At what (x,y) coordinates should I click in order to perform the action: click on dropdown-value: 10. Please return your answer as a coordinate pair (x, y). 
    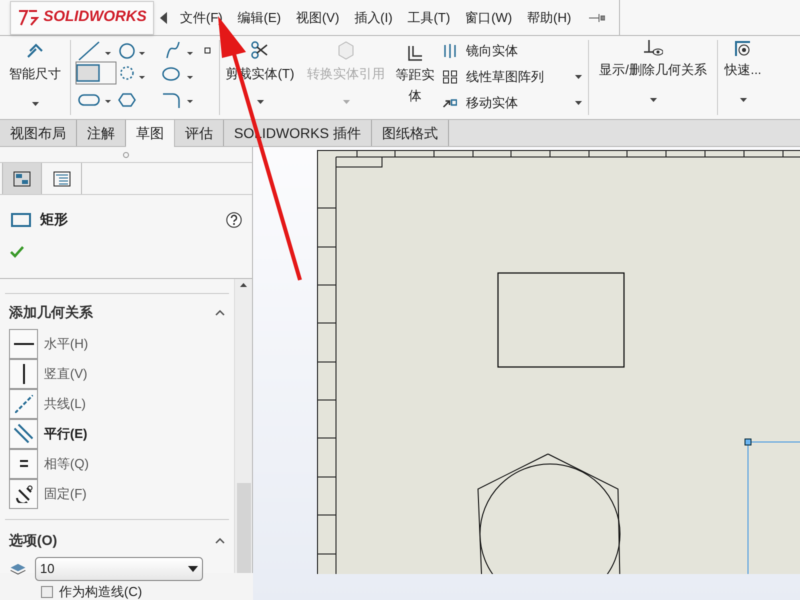
    Looking at the image, I should click on (48, 569).